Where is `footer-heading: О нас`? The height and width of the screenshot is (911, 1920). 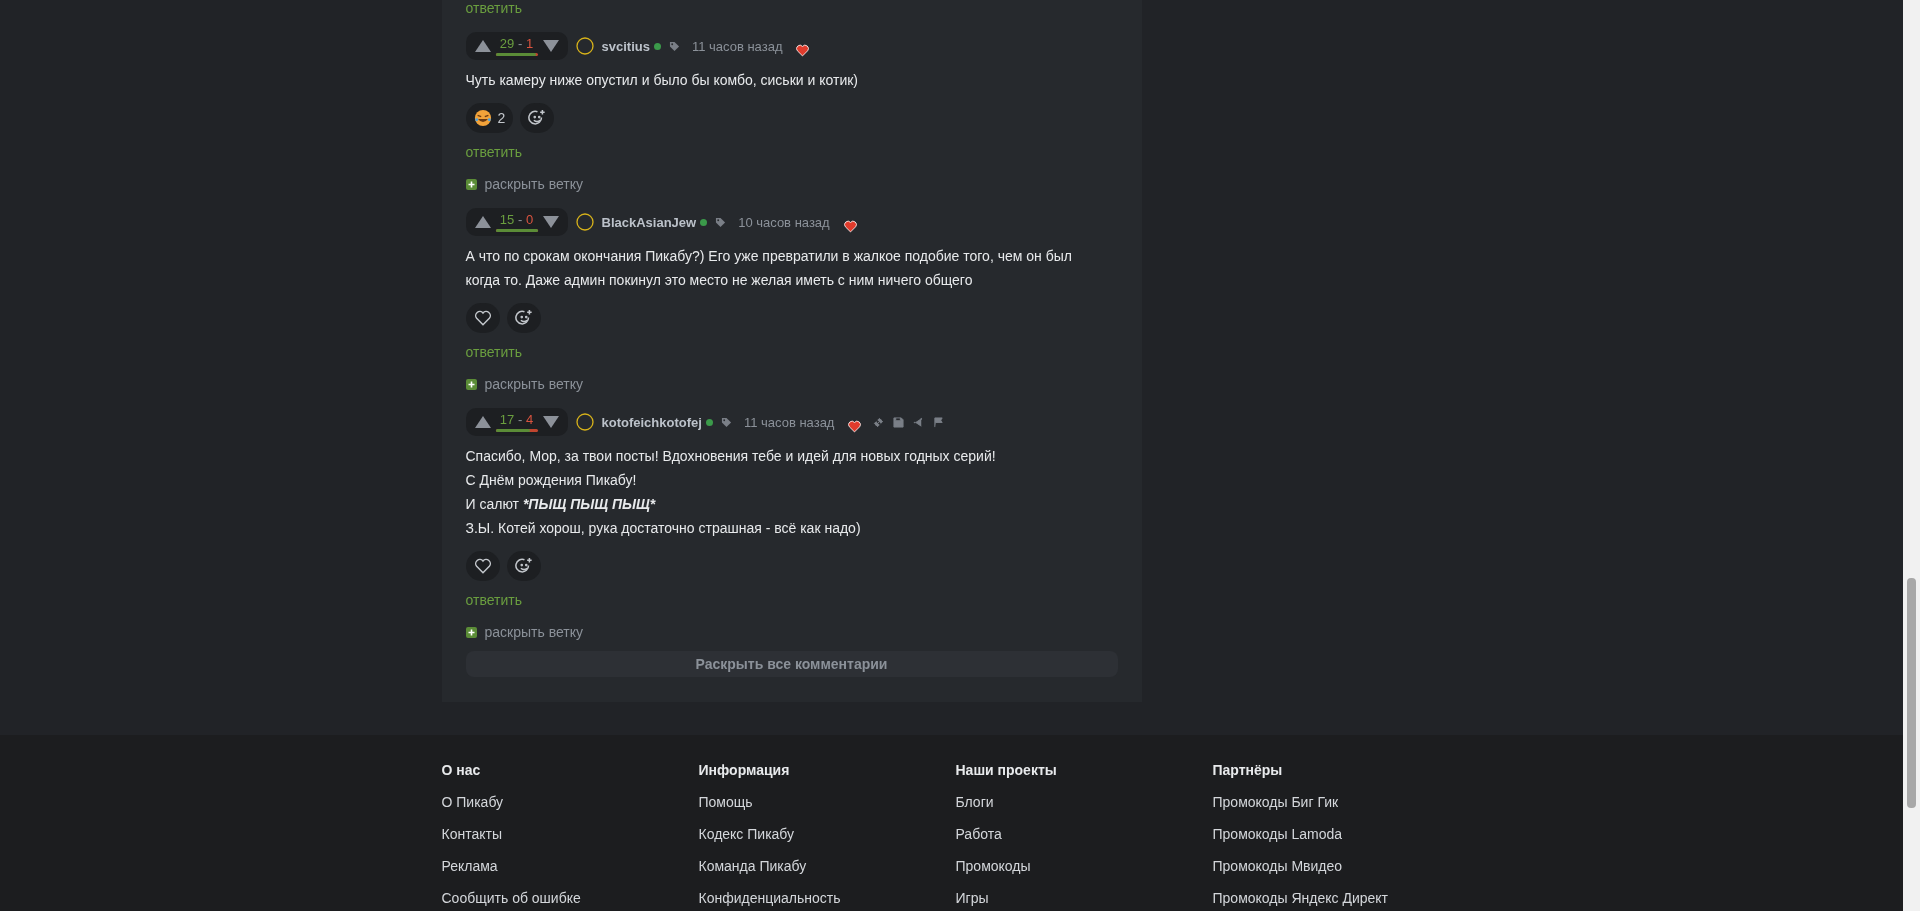 footer-heading: О нас is located at coordinates (461, 770).